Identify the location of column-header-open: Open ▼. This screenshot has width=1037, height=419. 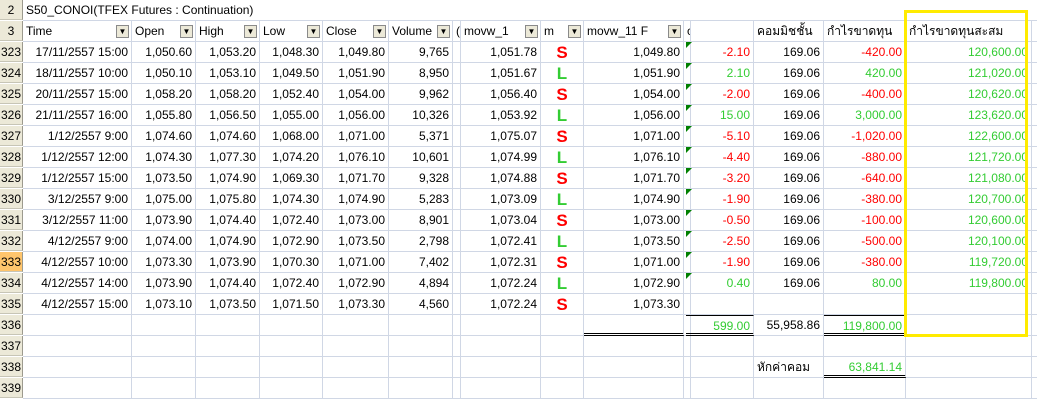
(164, 31).